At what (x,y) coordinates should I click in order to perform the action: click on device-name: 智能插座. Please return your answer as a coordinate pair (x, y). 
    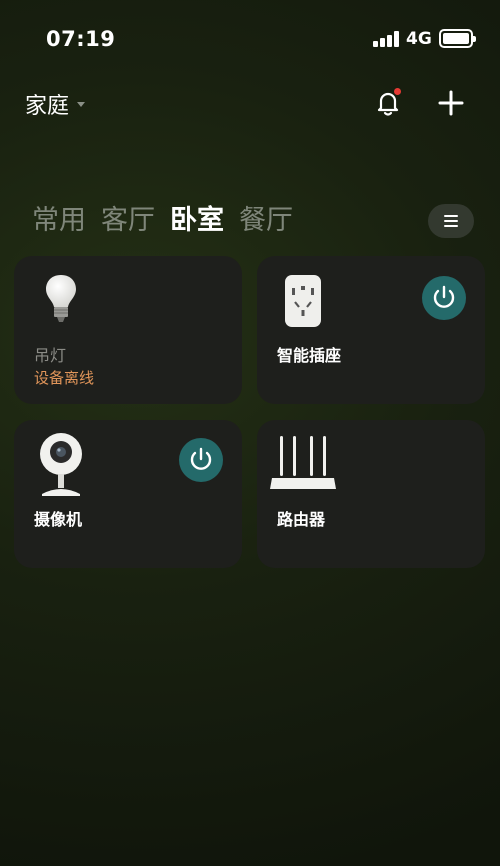
    Looking at the image, I should click on (309, 355).